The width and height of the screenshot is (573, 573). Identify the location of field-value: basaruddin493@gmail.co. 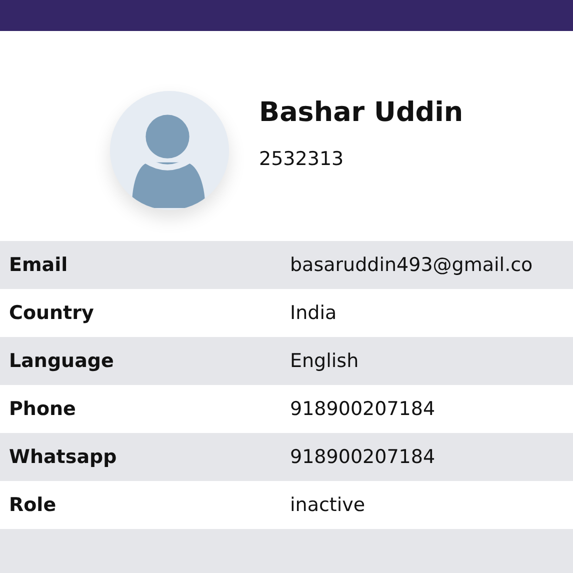
(411, 265).